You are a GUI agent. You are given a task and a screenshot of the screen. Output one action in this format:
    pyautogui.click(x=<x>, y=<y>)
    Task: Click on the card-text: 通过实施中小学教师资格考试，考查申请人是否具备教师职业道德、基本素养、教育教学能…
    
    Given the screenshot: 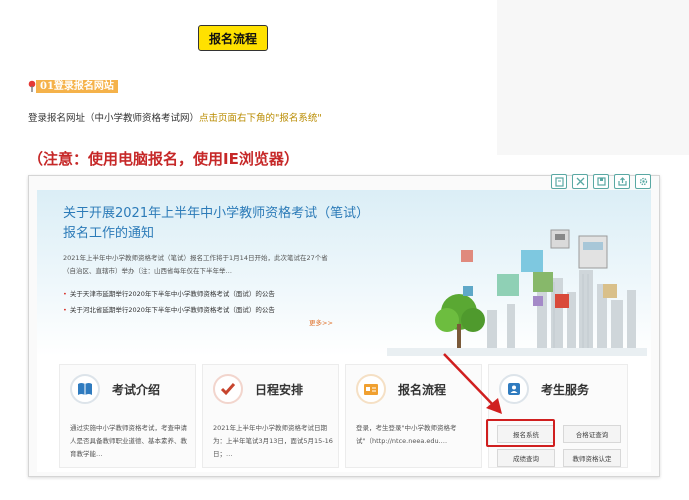 What is the action you would take?
    pyautogui.click(x=128, y=441)
    